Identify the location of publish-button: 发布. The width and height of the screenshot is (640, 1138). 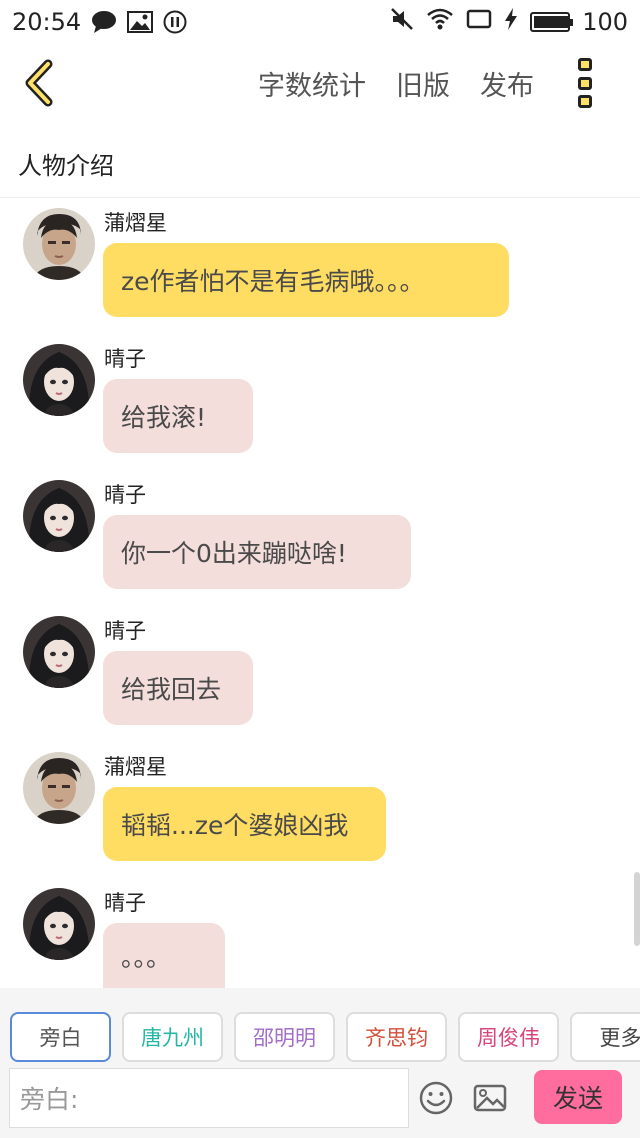
(507, 83).